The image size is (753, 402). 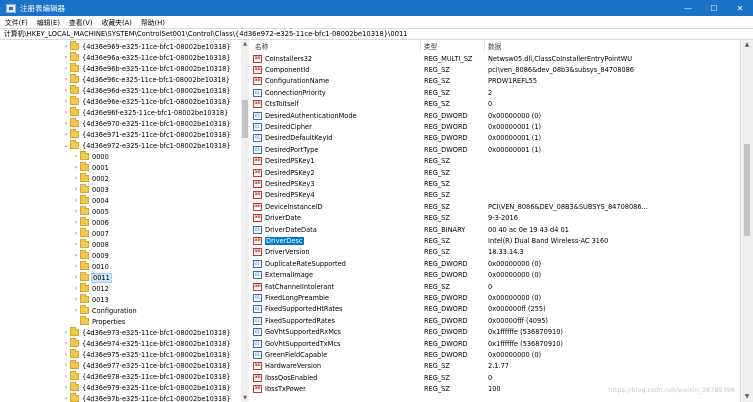 I want to click on value-row: ab DesiredPSKey2 REG_SZ, so click(x=495, y=172).